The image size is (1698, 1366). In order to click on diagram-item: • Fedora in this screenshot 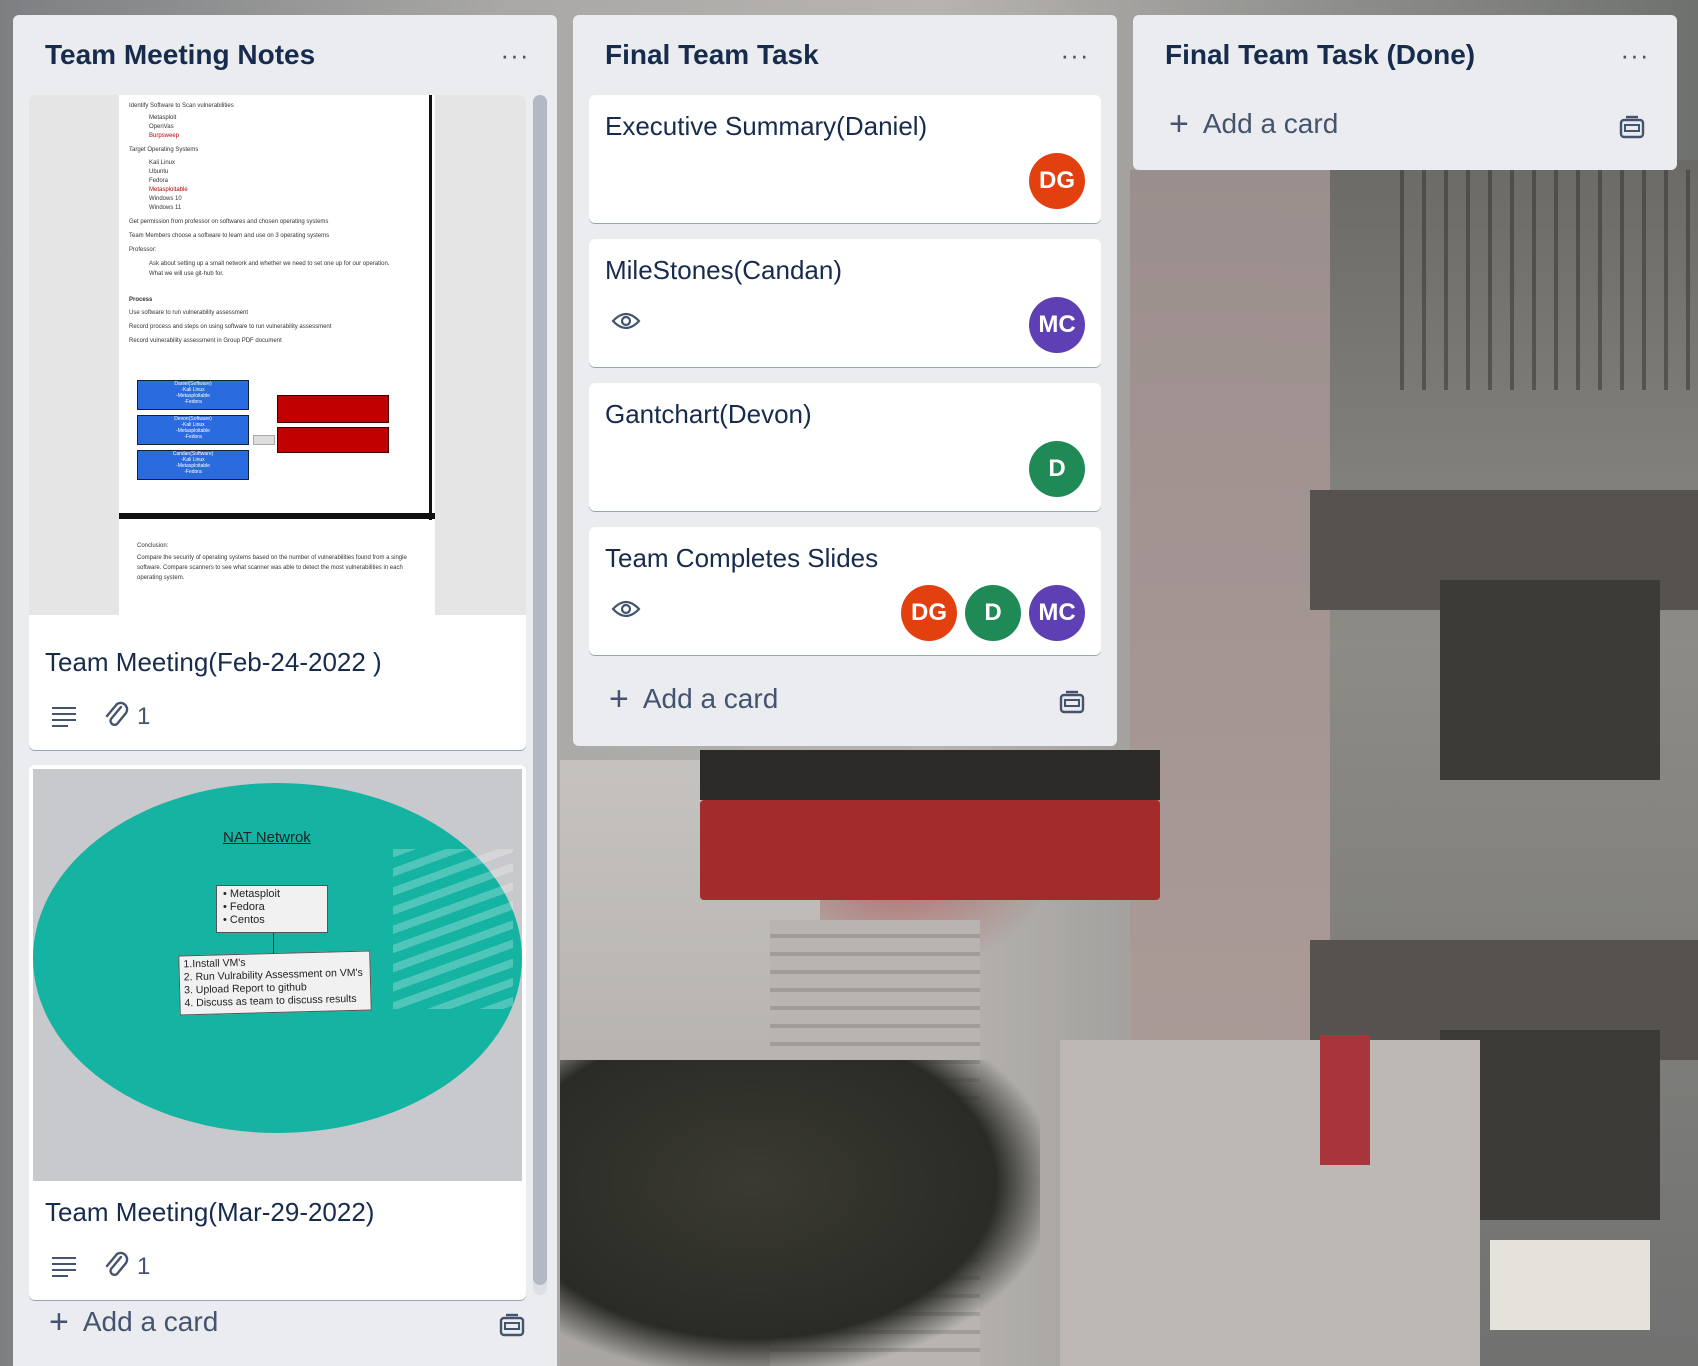, I will do `click(244, 907)`.